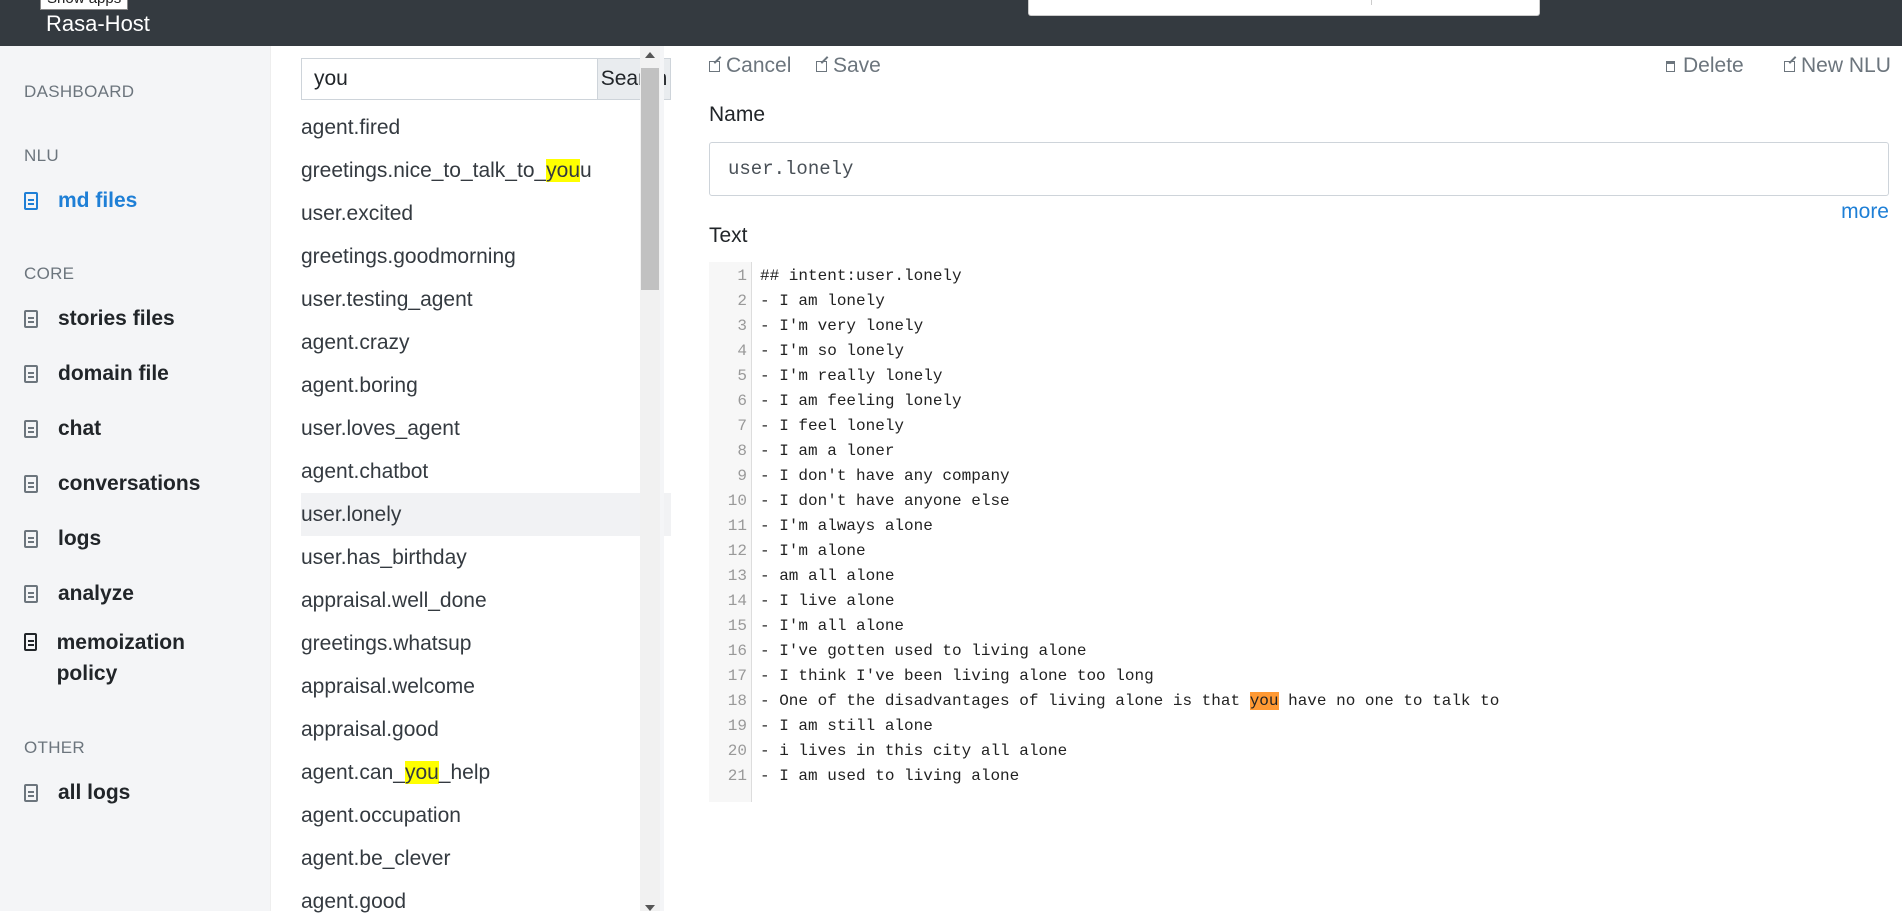 The image size is (1902, 923). What do you see at coordinates (846, 526) in the screenshot?
I see `code-text: - I'm always alone` at bounding box center [846, 526].